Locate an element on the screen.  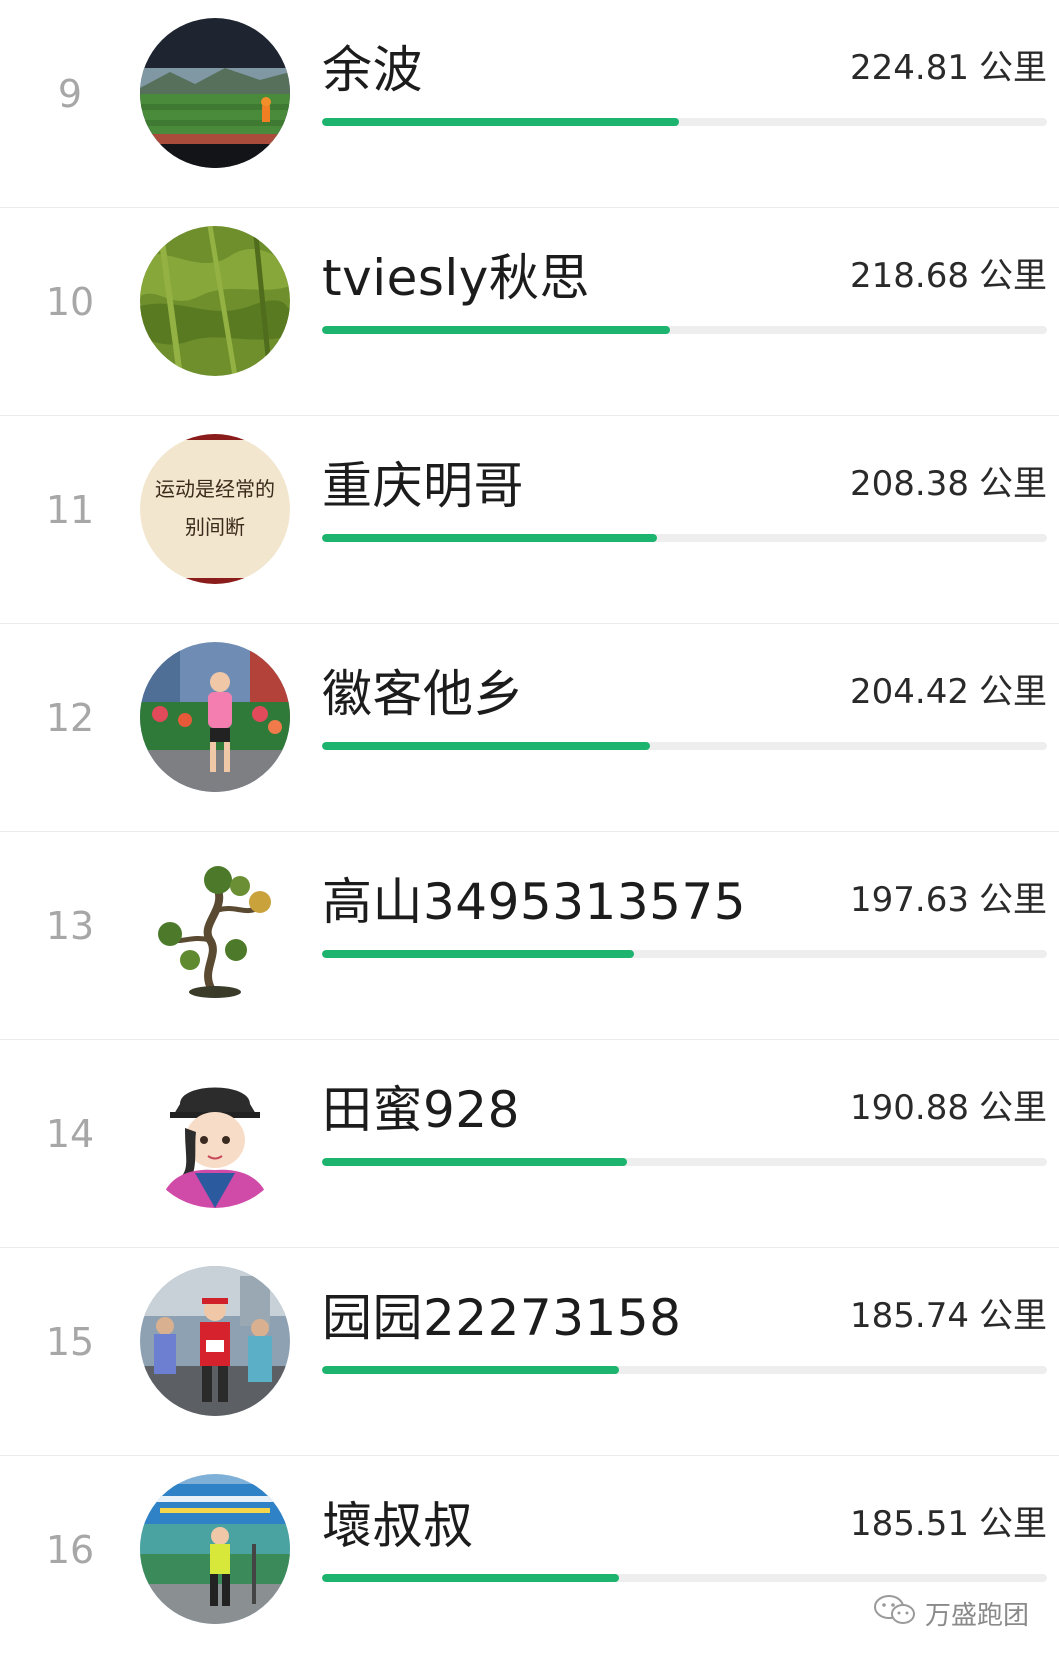
leaderboard-row: 10 tviesly秋思 218.68 公里 is located at coordinates (529, 312).